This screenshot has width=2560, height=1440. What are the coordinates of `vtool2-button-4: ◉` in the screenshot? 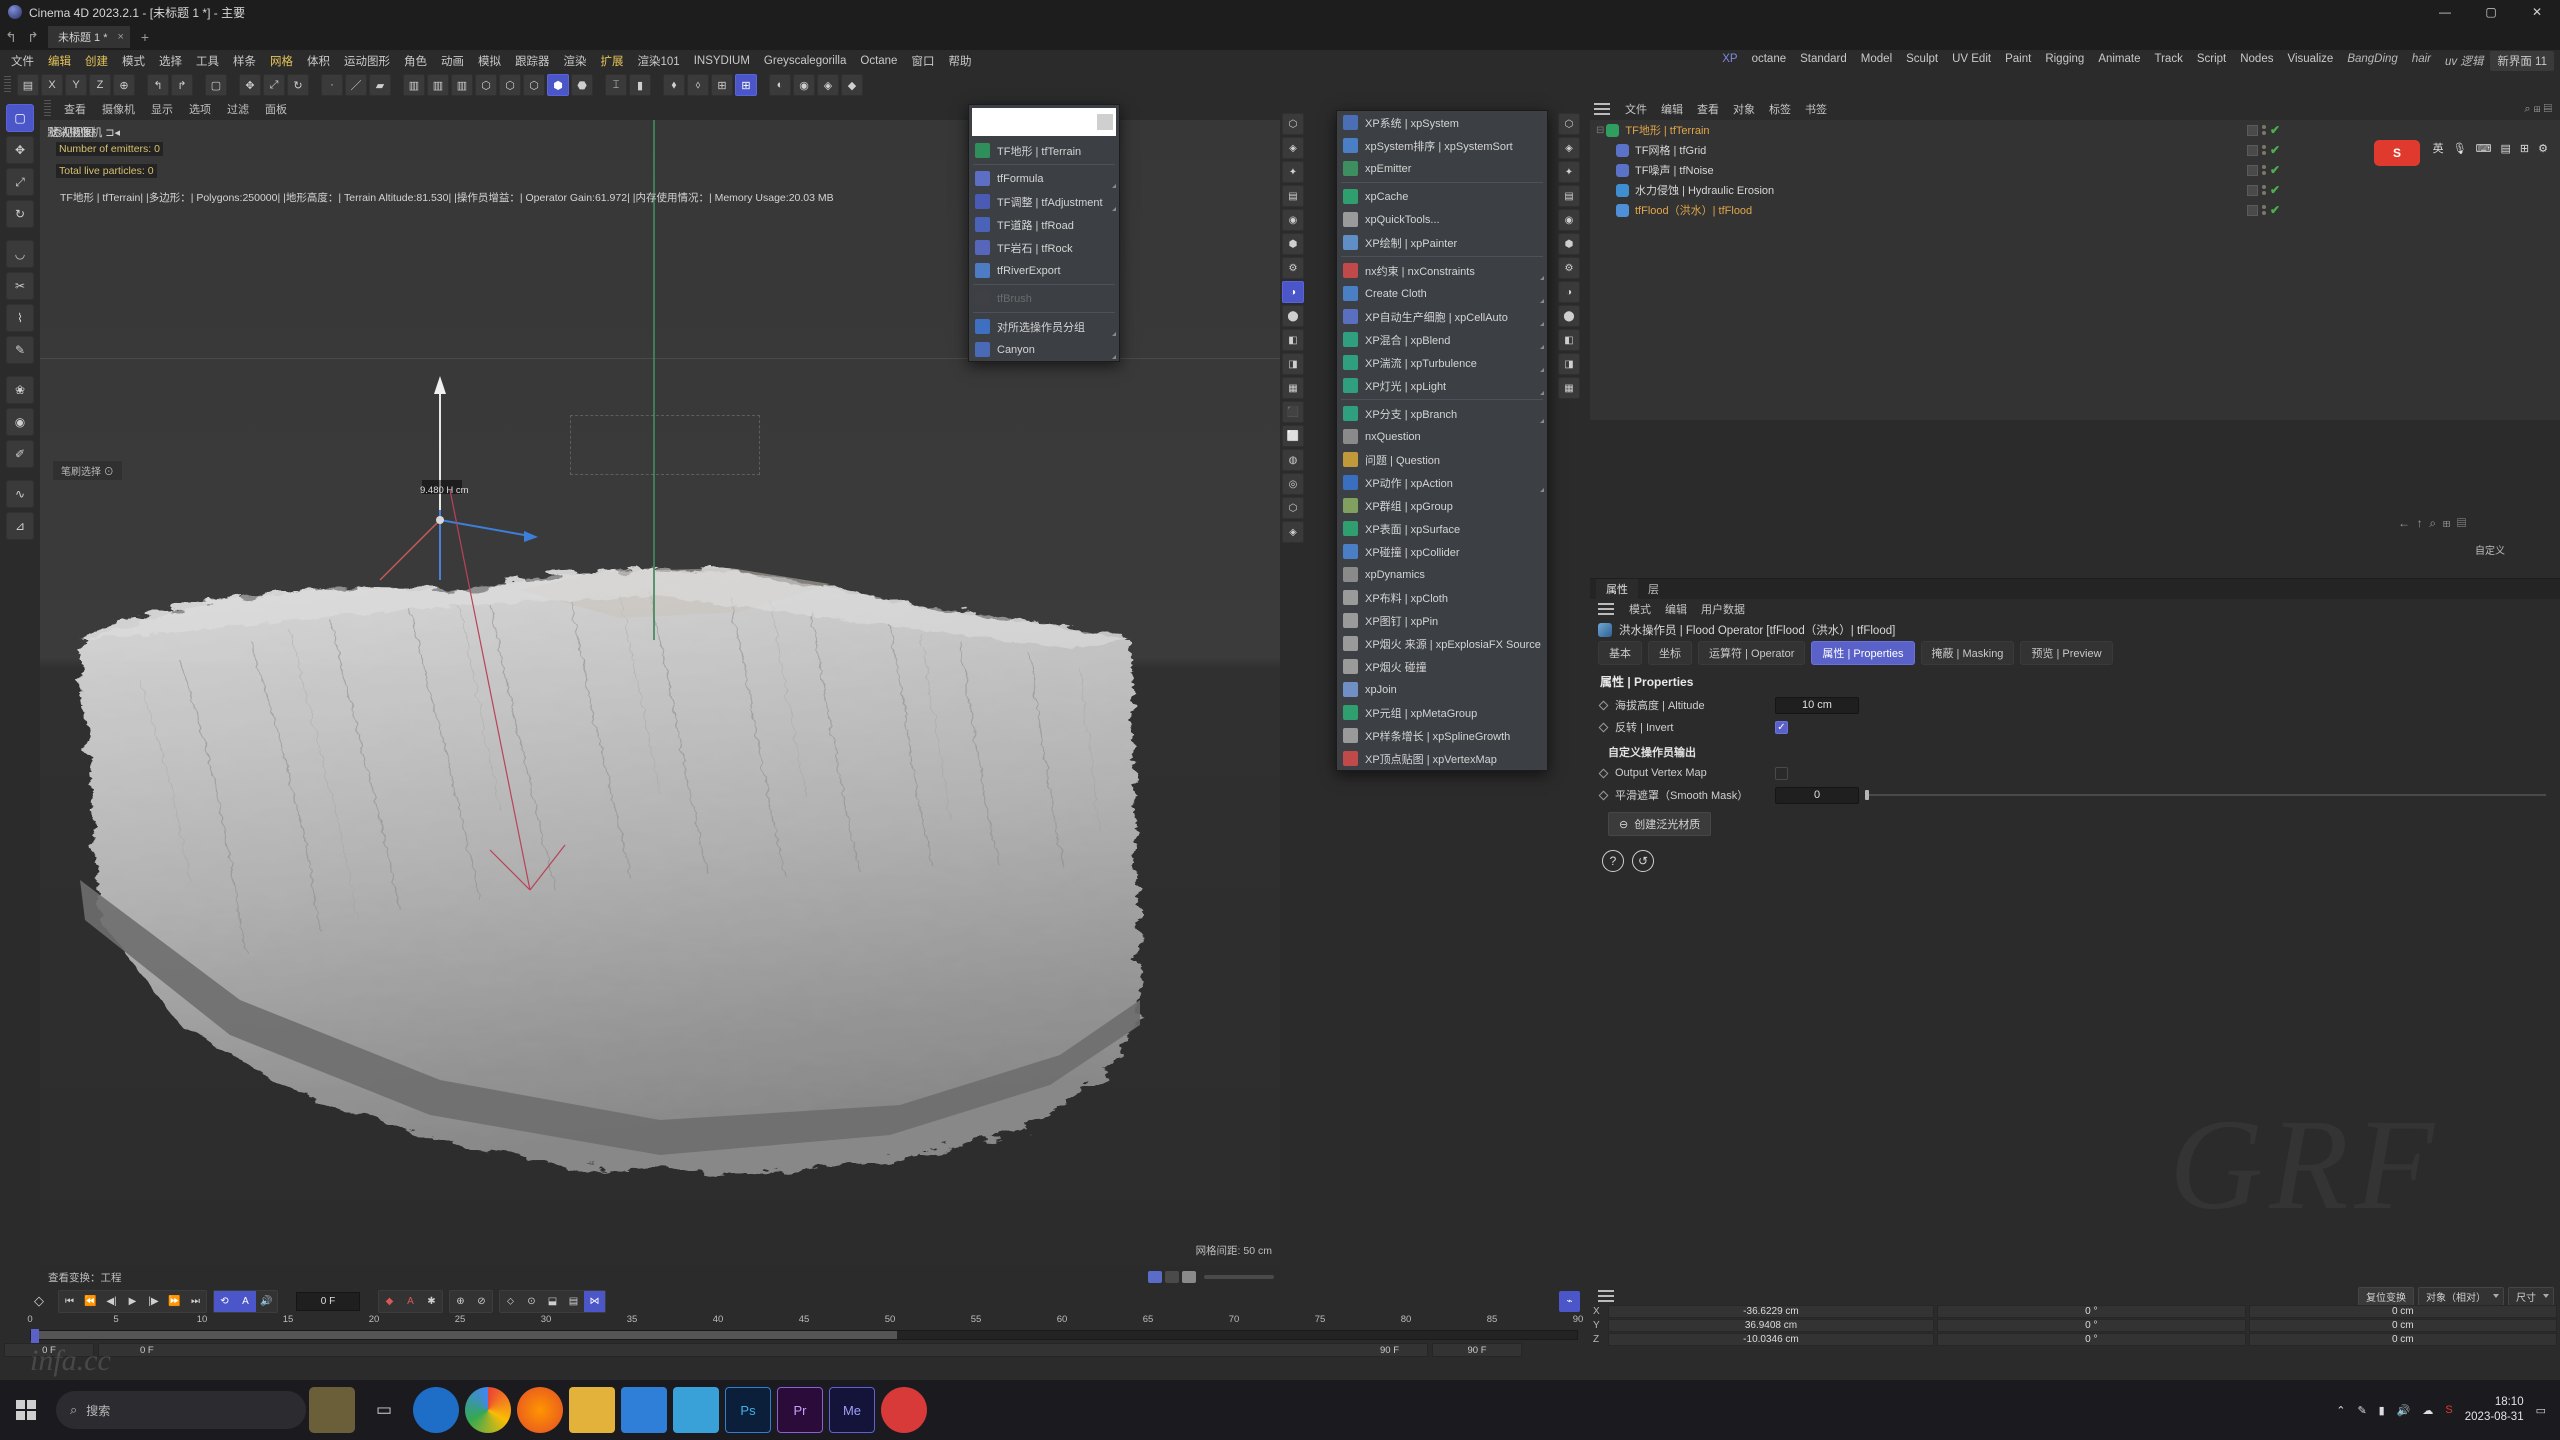 It's located at (1569, 220).